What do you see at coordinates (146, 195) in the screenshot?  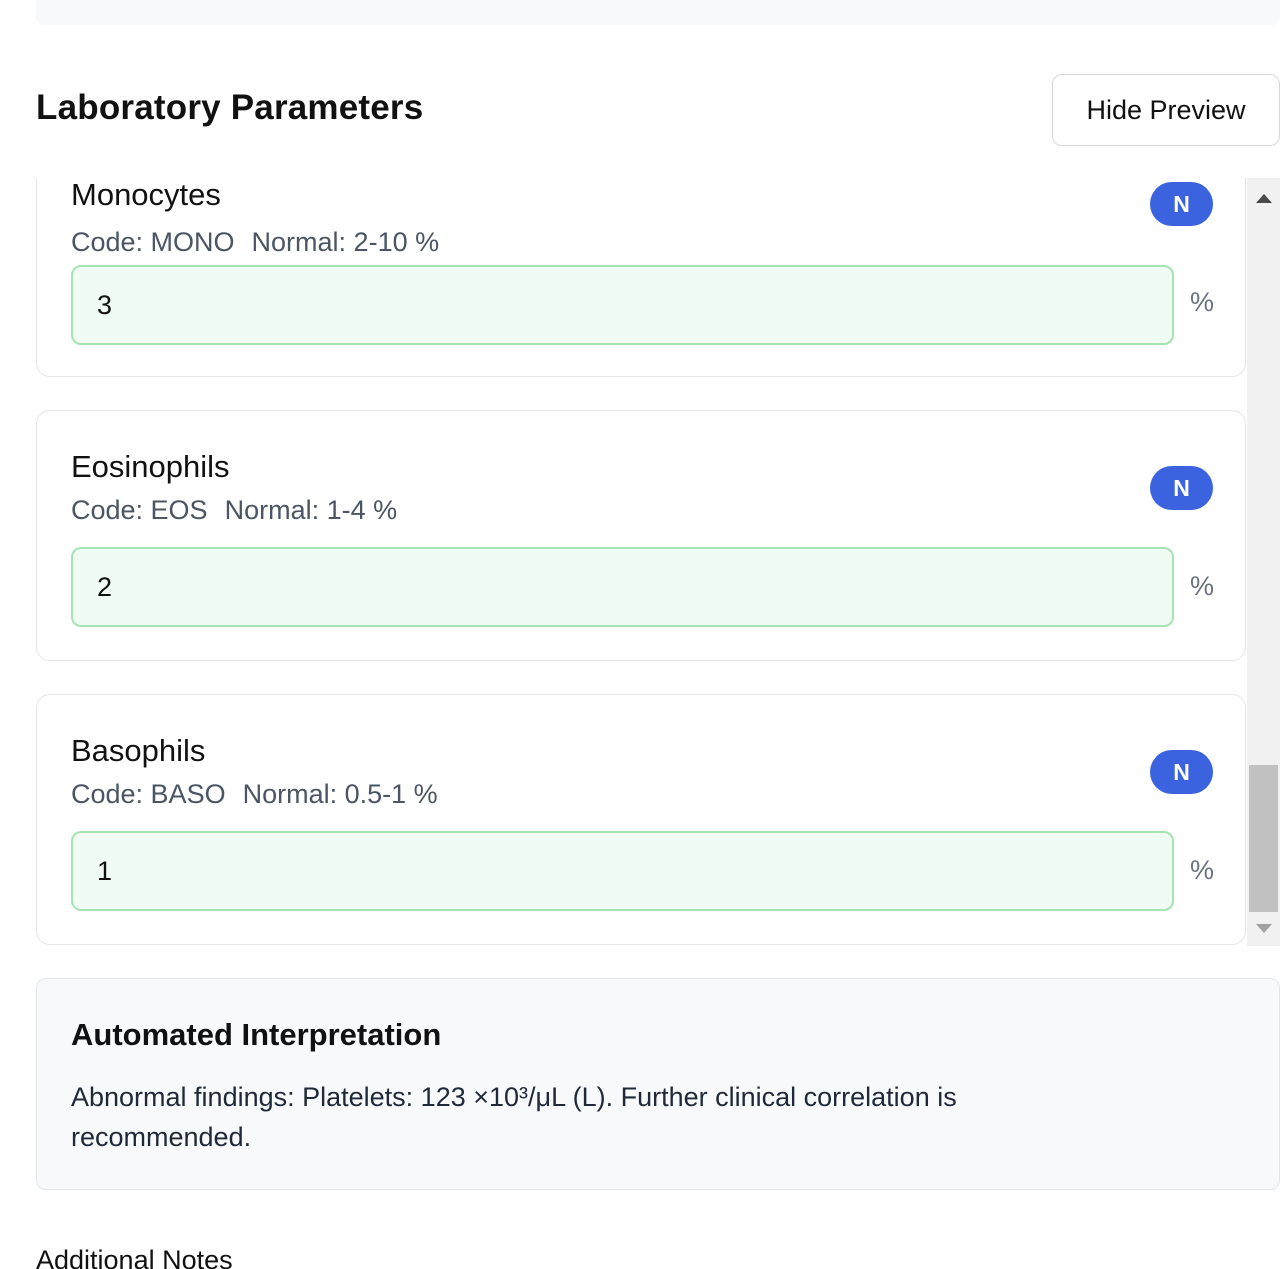 I see `parameter-name: Monocytes` at bounding box center [146, 195].